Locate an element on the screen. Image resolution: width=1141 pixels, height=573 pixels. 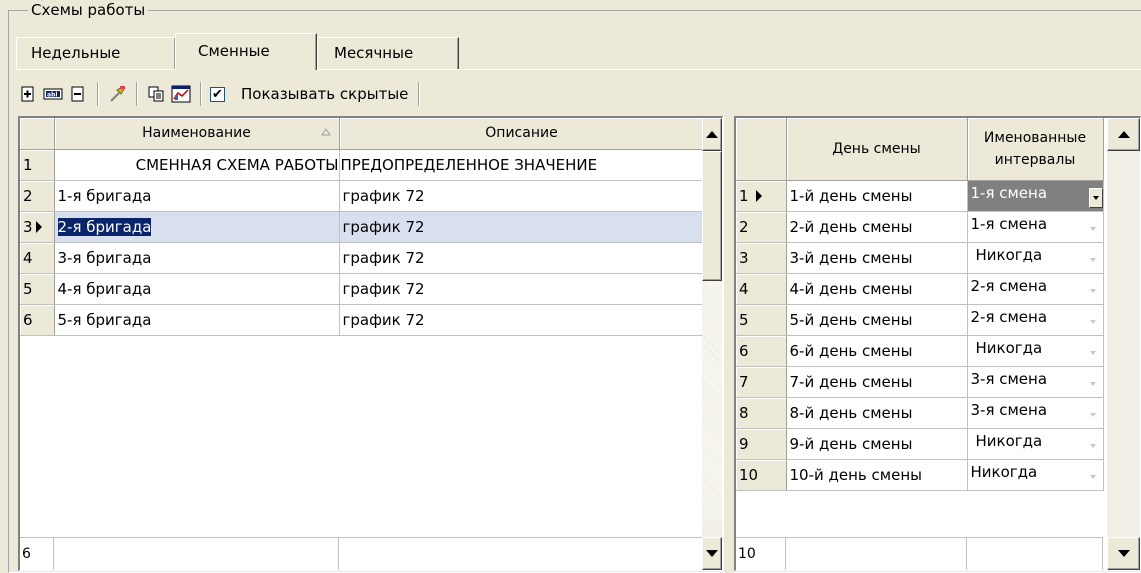
copy-button is located at coordinates (156, 94).